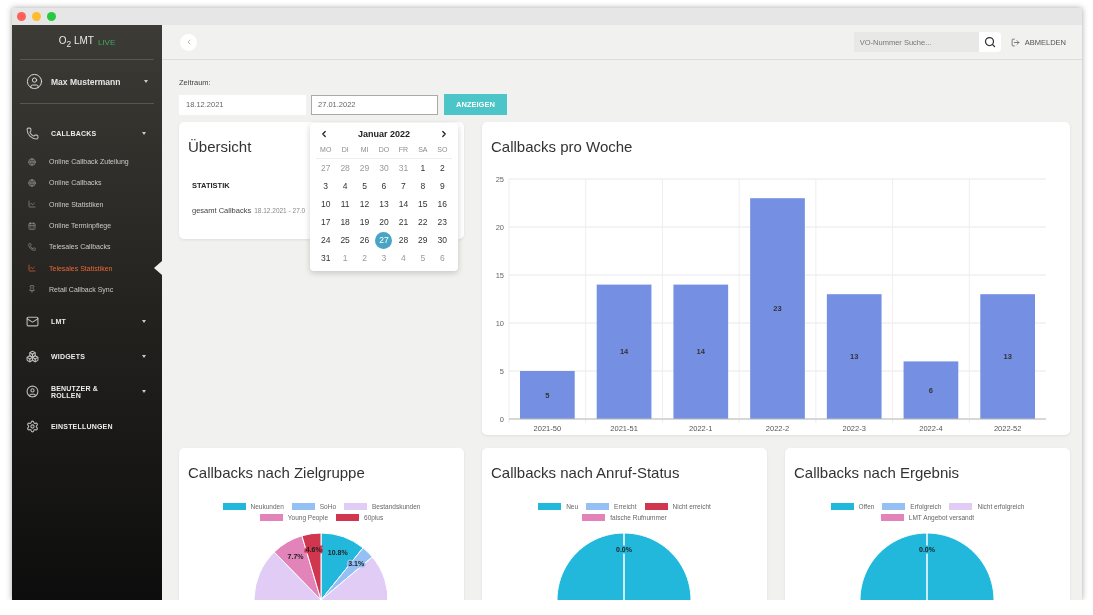 This screenshot has height=615, width=1093. Describe the element at coordinates (403, 240) in the screenshot. I see `calendar-day: 28` at that location.